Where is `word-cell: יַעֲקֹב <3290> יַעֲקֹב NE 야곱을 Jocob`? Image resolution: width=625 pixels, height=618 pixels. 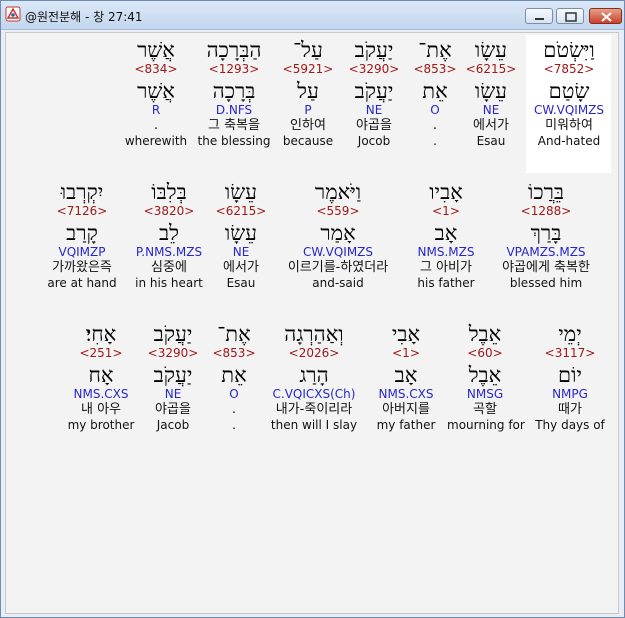
word-cell: יַעֲקֹב <3290> יַעֲקֹב NE 야곱을 Jocob is located at coordinates (374, 93).